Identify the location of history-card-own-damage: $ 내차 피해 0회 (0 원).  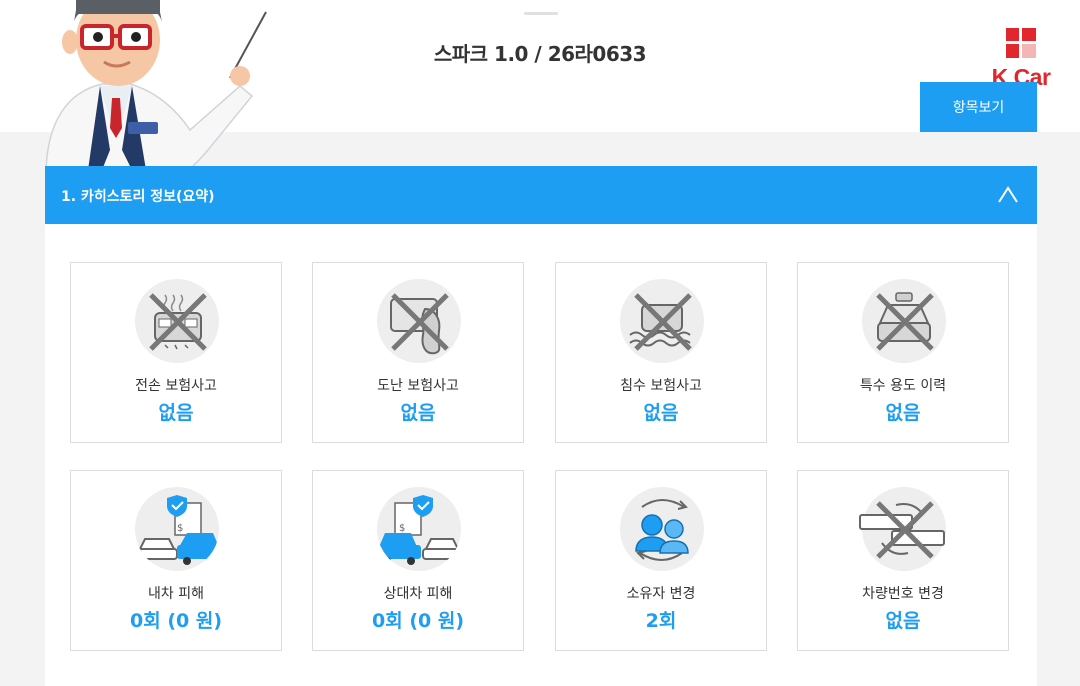
(176, 560).